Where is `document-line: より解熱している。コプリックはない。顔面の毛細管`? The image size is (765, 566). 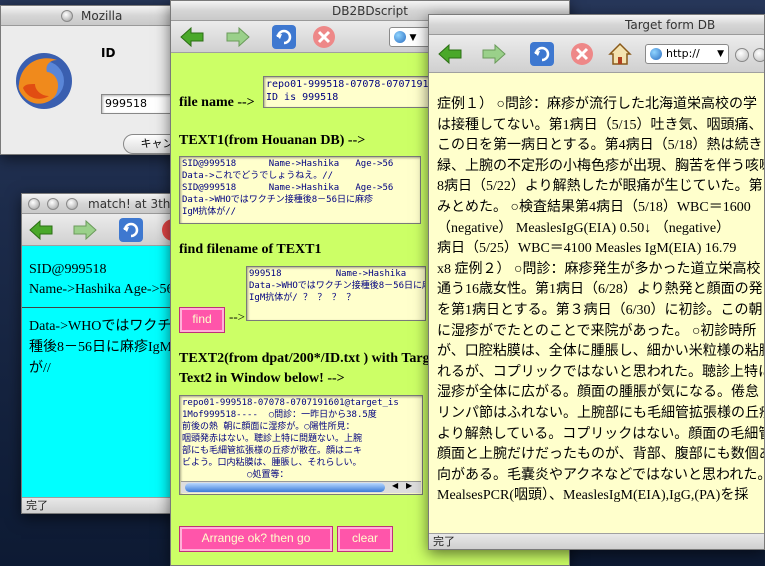
document-line: より解熱している。コプリックはない。顔面の毛細管 is located at coordinates (601, 434).